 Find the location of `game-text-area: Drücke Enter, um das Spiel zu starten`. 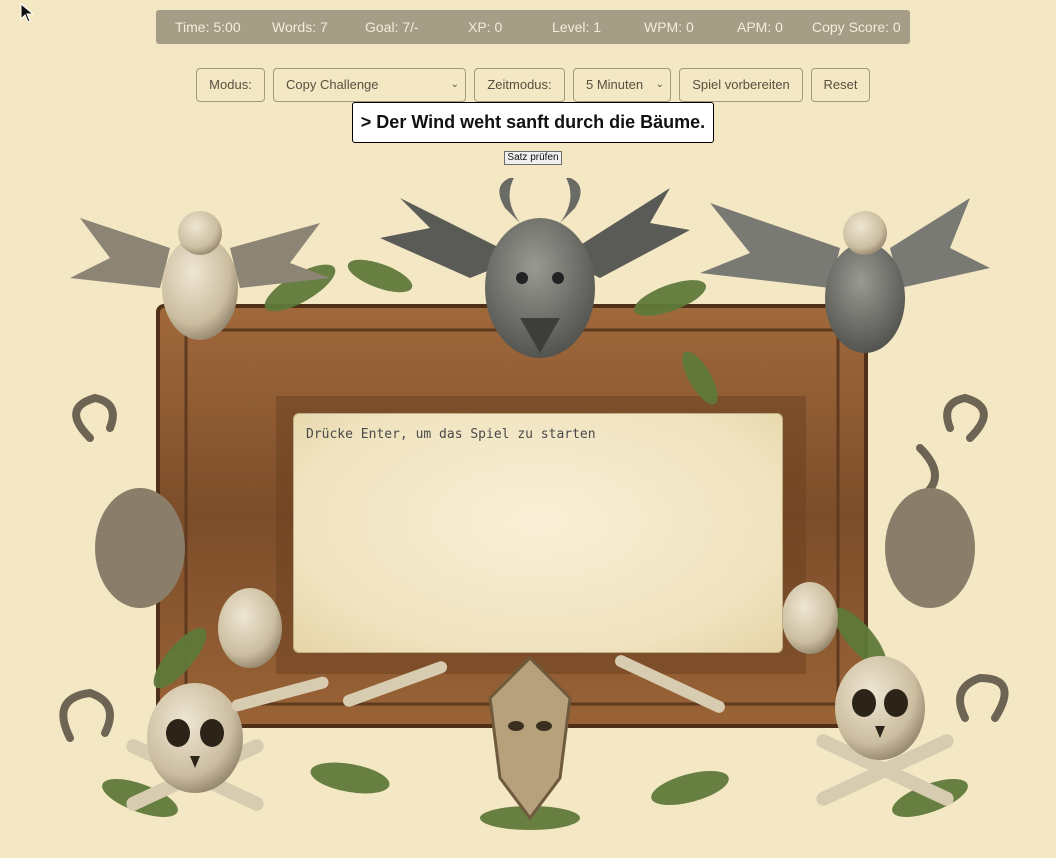

game-text-area: Drücke Enter, um das Spiel zu starten is located at coordinates (538, 533).